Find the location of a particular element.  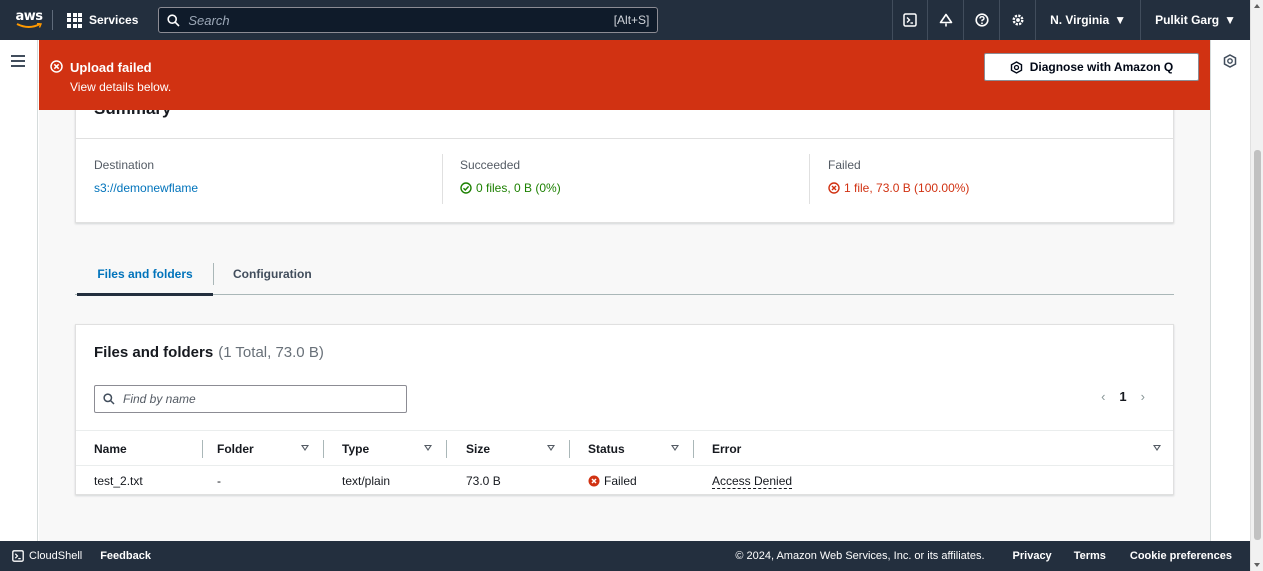

cloudshell-label: CloudShell is located at coordinates (56, 556).